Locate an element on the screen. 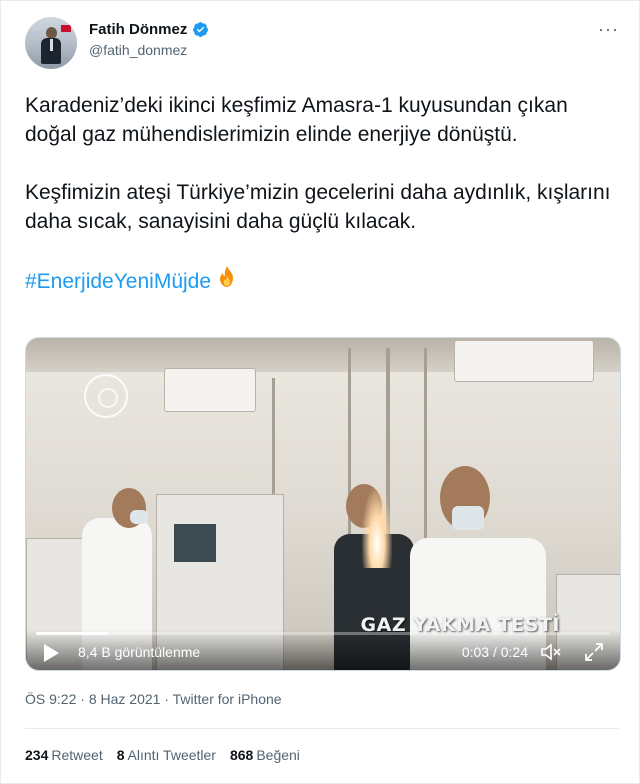  video-time: 0:03 / 0:24 is located at coordinates (494, 652).